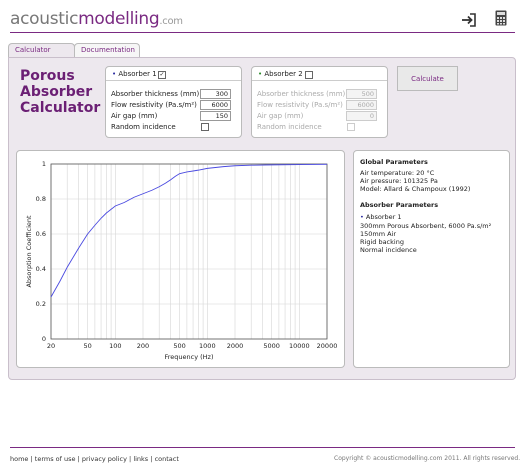  I want to click on backing-text: Rigid backing, so click(382, 242).